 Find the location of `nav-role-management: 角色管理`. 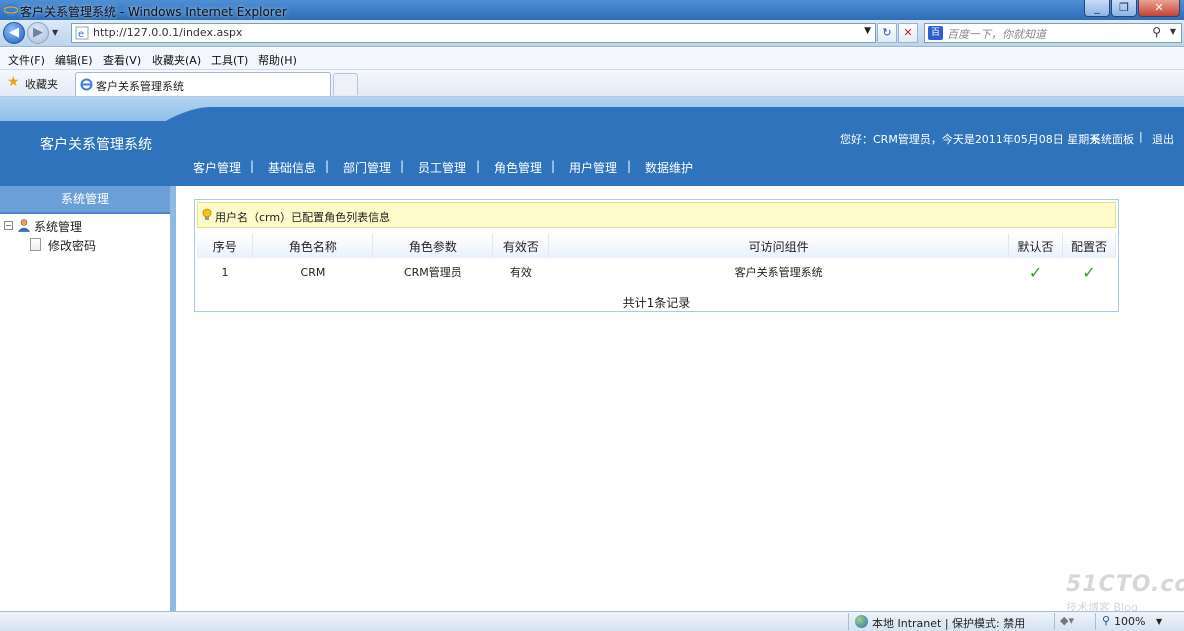

nav-role-management: 角色管理 is located at coordinates (518, 167).